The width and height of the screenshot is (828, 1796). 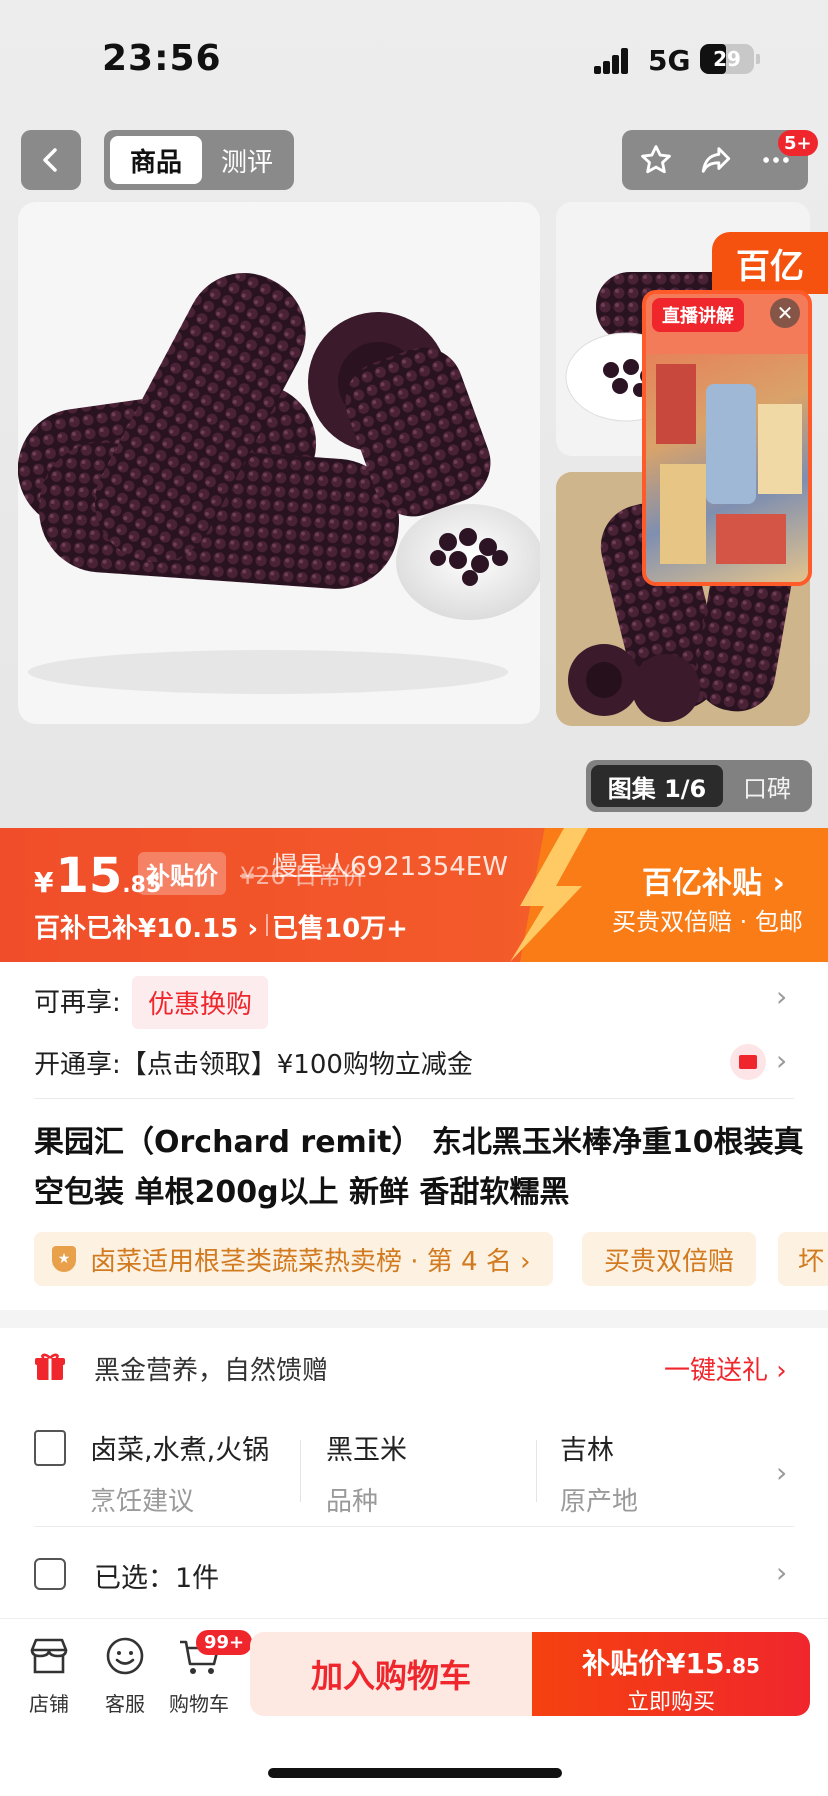 I want to click on brand-subsidy-link: 百亿补贴 ›, so click(x=713, y=880).